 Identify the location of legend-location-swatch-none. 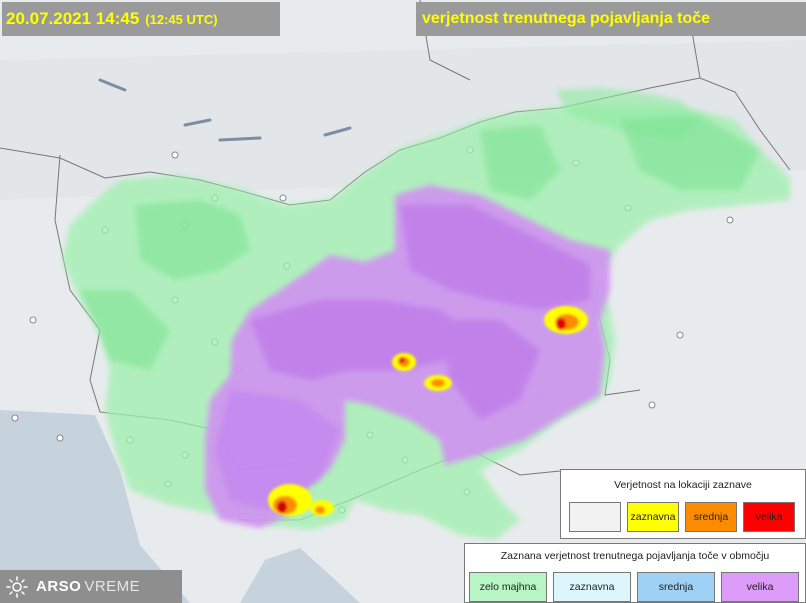
(595, 517).